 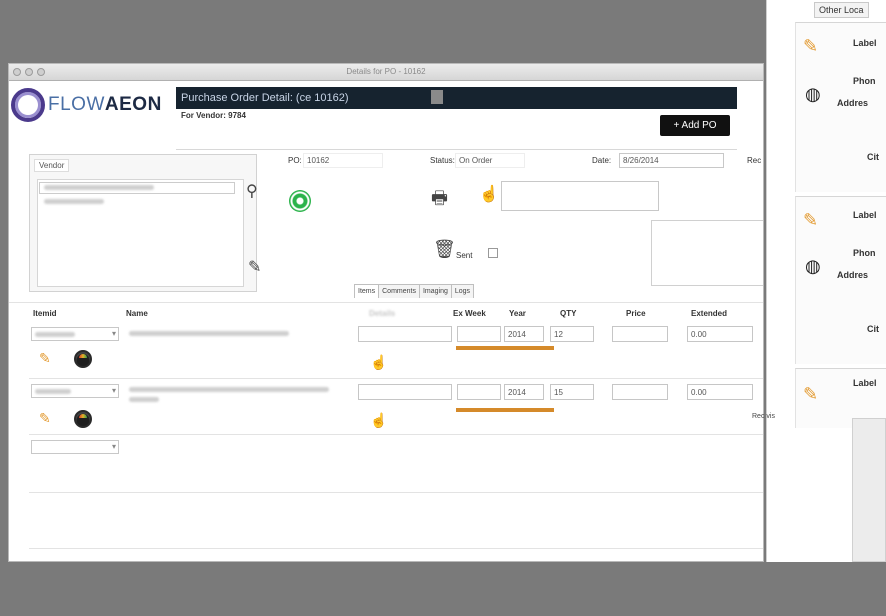 What do you see at coordinates (137, 313) in the screenshot?
I see `col-name: Name` at bounding box center [137, 313].